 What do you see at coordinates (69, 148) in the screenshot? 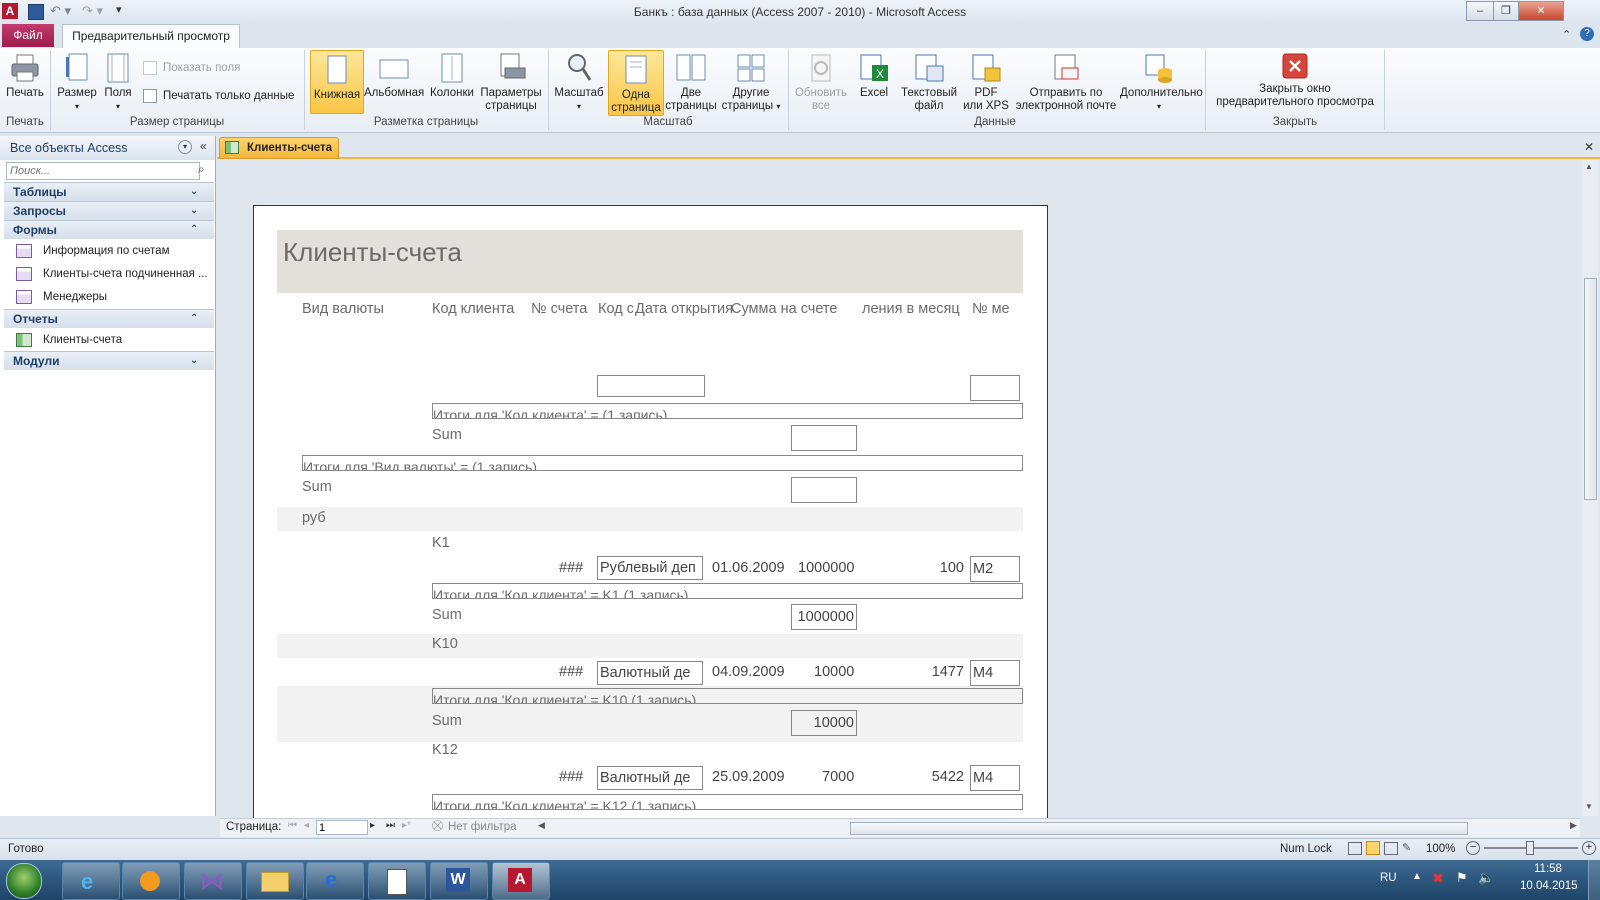
I see `nav-pane-title: Все объекты Access` at bounding box center [69, 148].